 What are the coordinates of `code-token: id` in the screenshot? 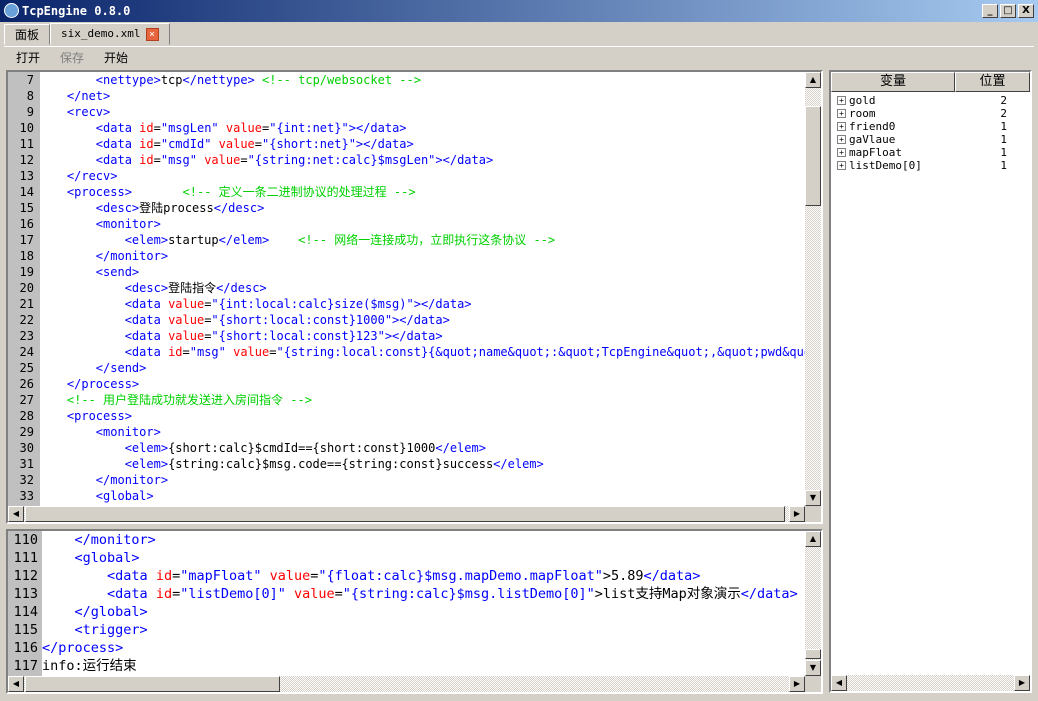 It's located at (146, 128).